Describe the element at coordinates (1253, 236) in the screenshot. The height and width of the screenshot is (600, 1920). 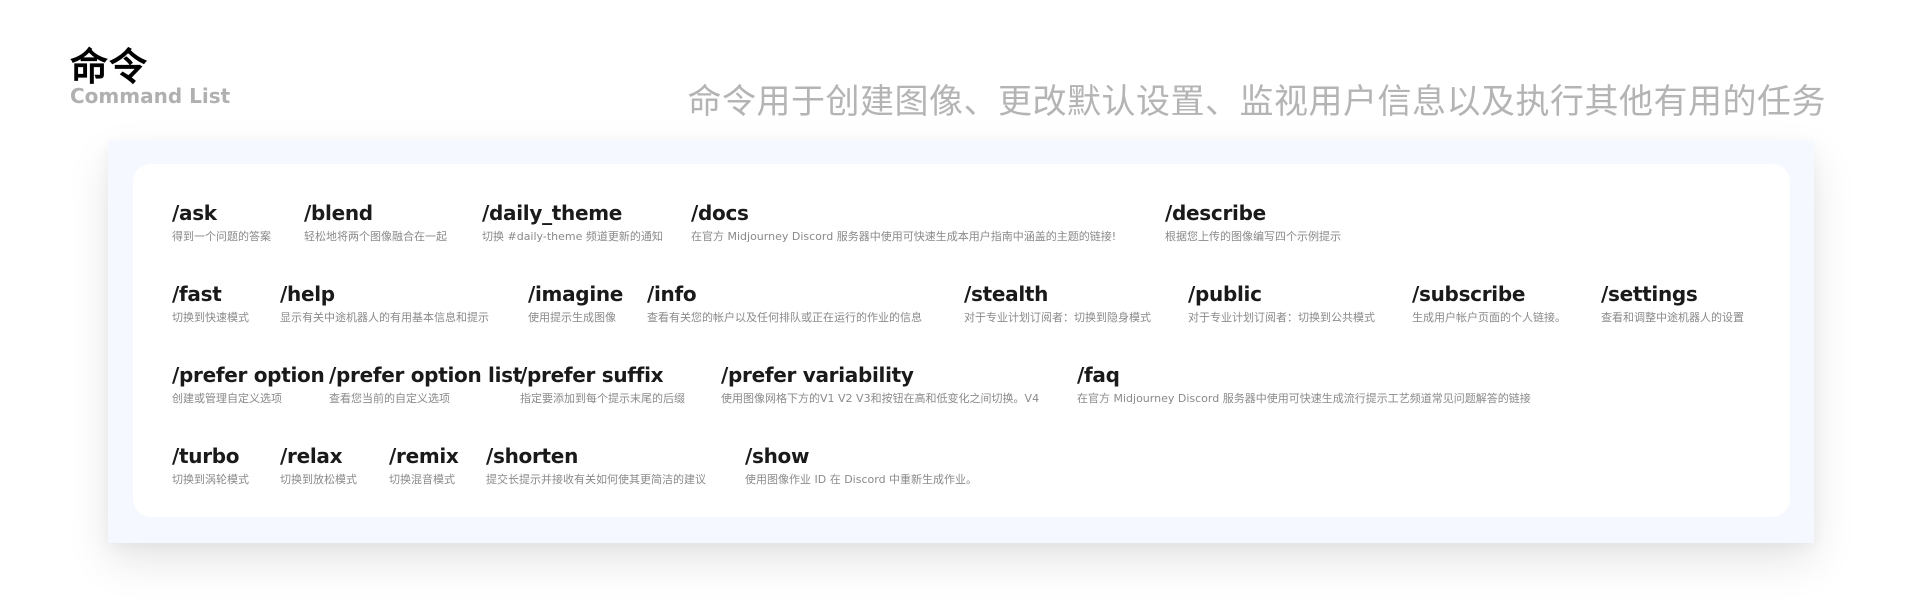
I see `command-description: 根据您上传的图像编写四个示例提示` at that location.